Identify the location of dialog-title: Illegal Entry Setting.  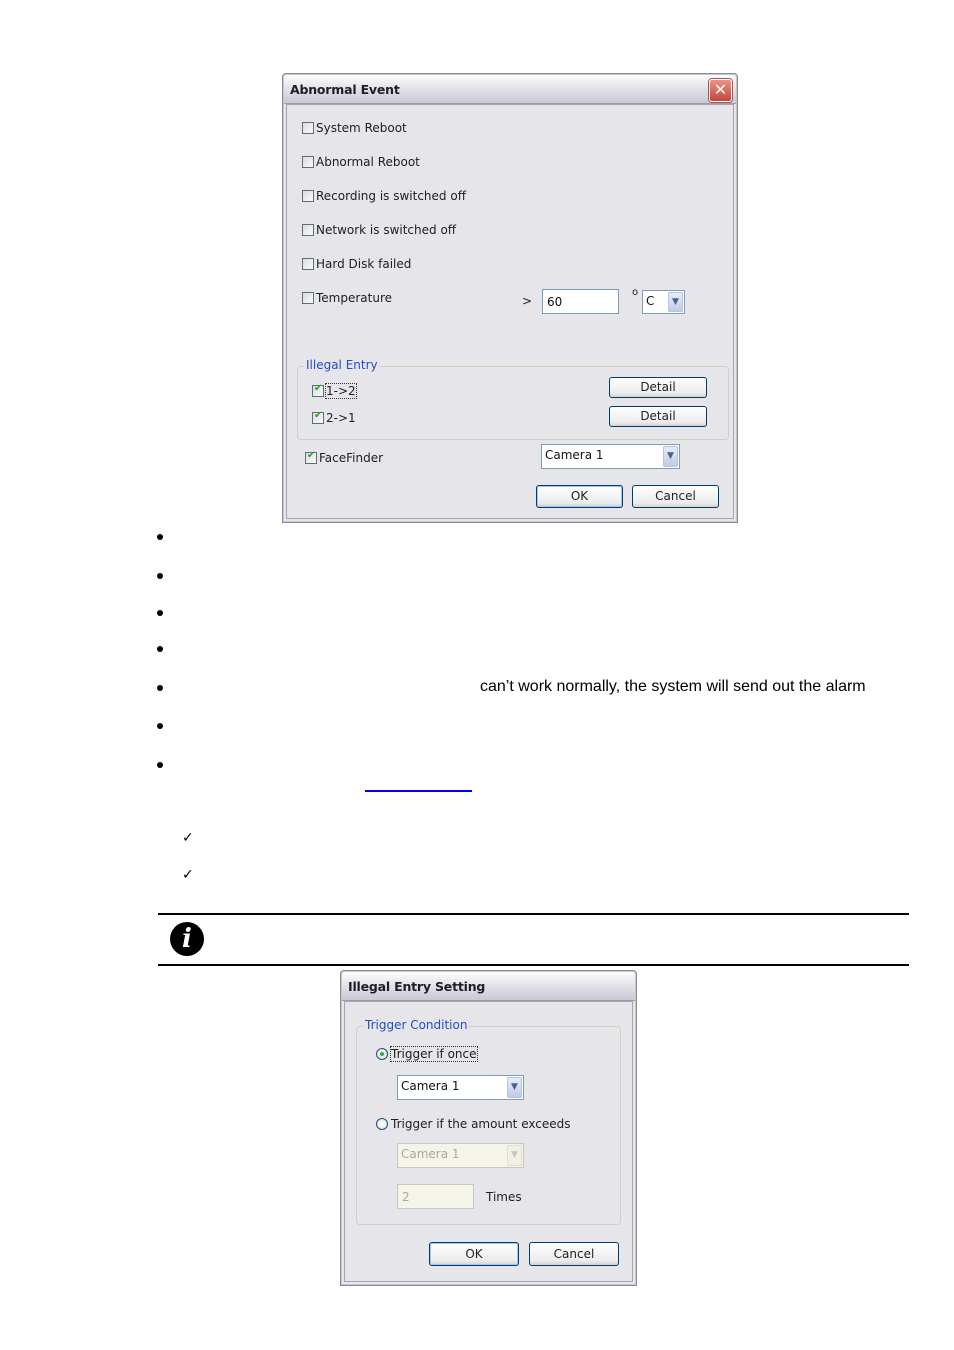
(417, 986).